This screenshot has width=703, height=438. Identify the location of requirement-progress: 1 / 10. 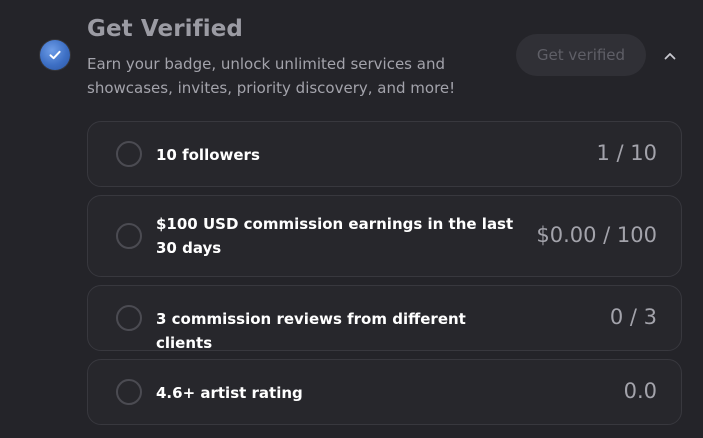
(626, 153).